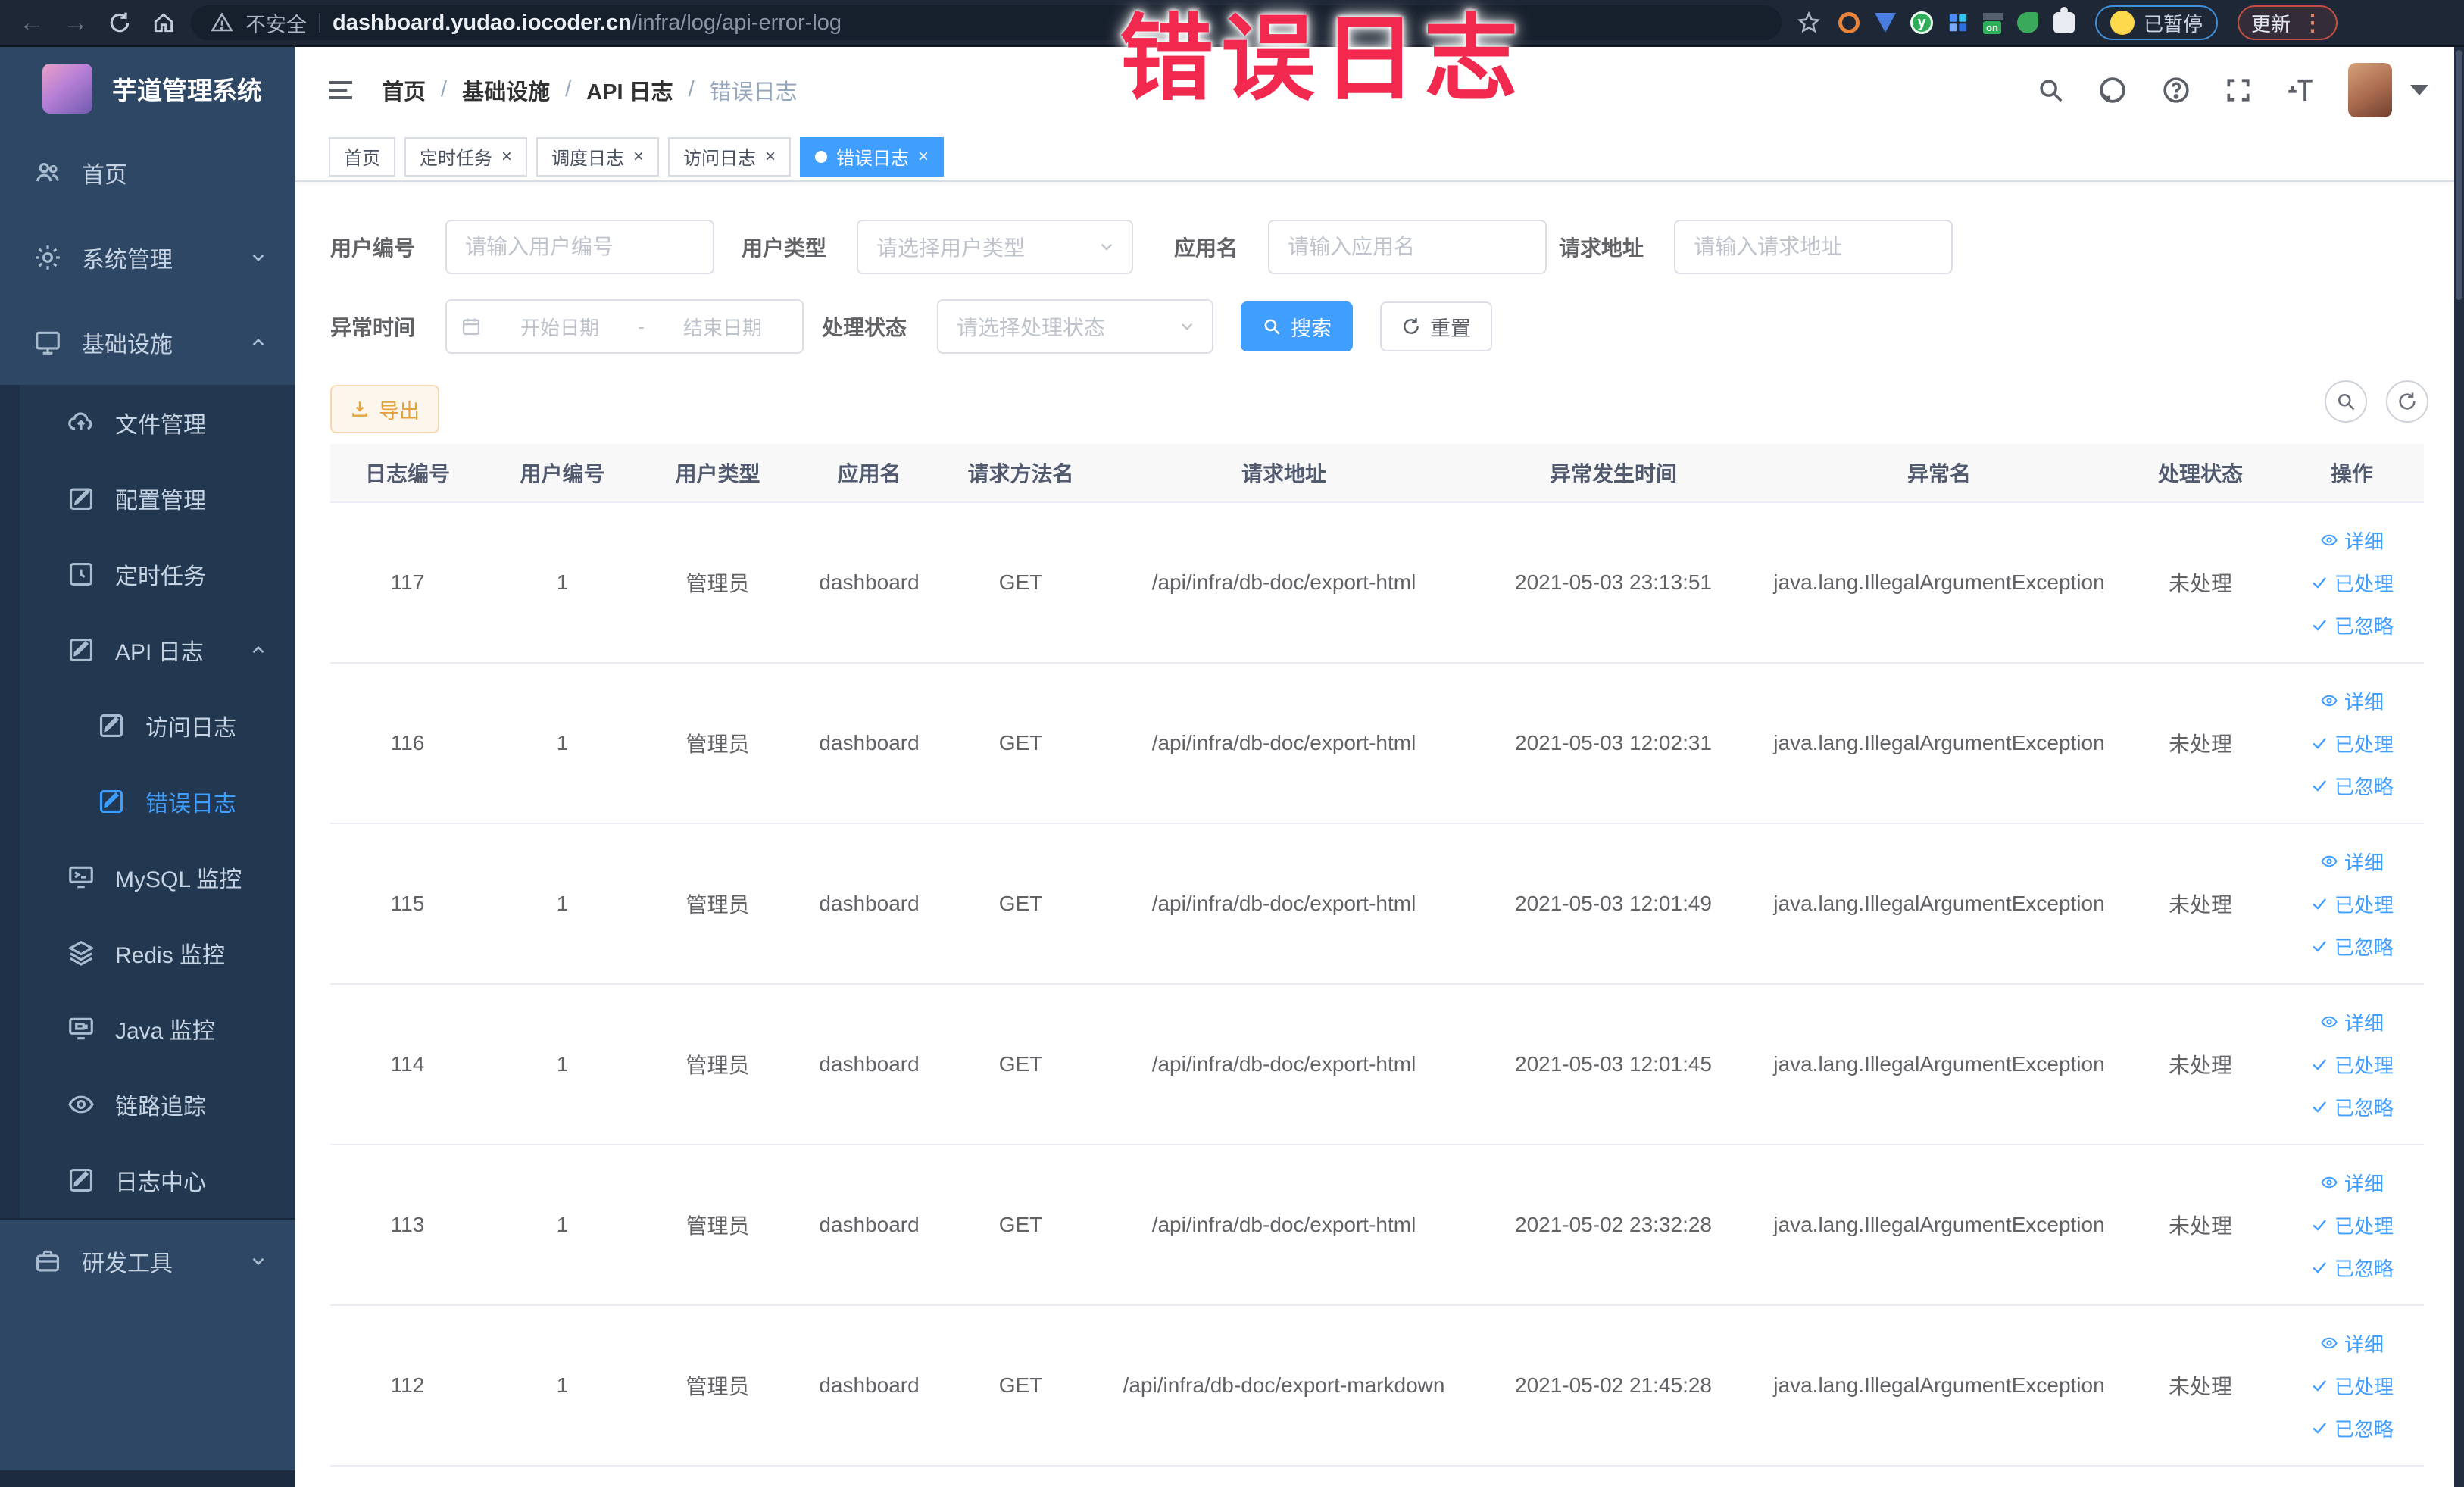 The image size is (2464, 1487). What do you see at coordinates (730, 156) in the screenshot?
I see `tab-access-log: 访问日志 ×` at bounding box center [730, 156].